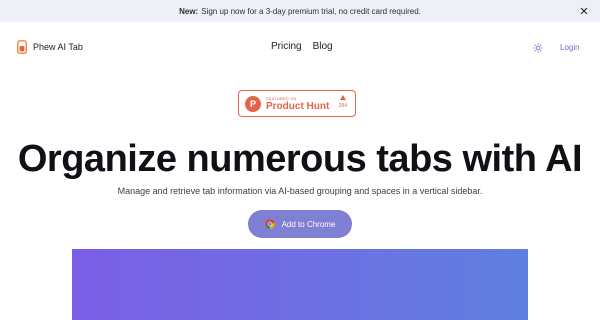 This screenshot has width=600, height=320. I want to click on brand: Phew AI Tab, so click(50, 47).